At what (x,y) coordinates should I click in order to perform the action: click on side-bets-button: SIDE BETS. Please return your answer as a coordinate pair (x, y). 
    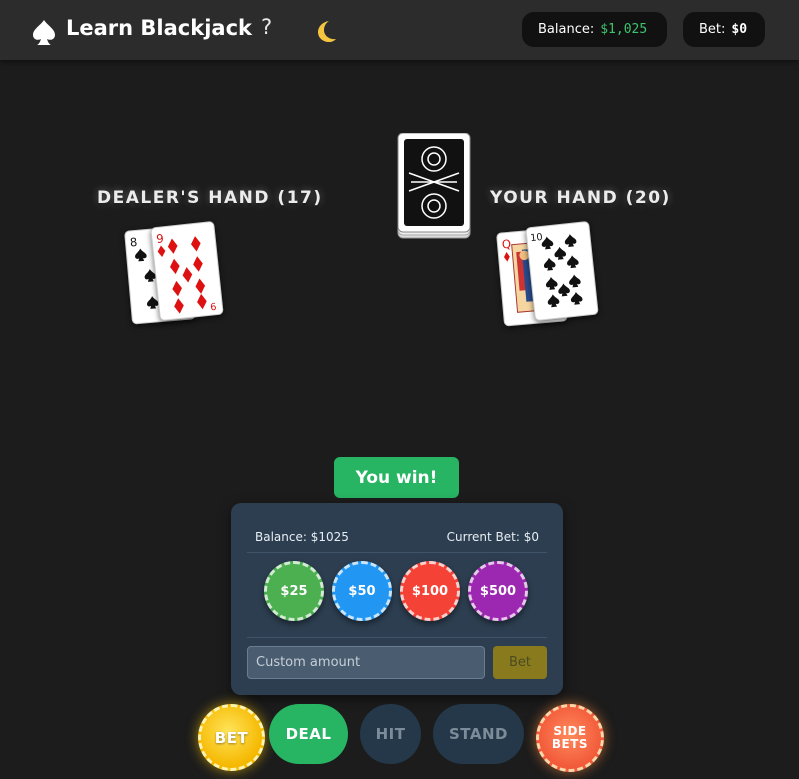
    Looking at the image, I should click on (570, 738).